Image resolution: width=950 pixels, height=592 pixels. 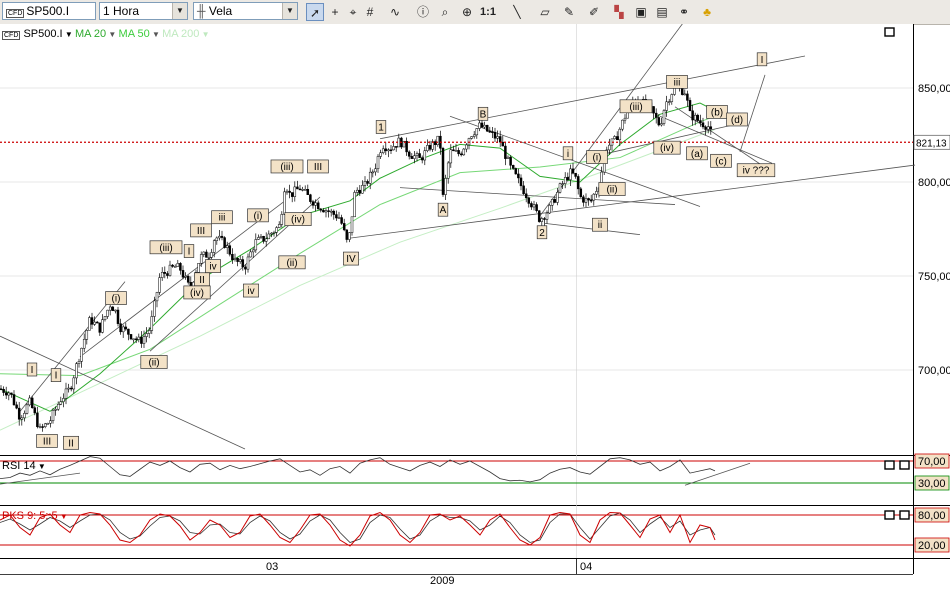 I want to click on maximize-icon, so click(x=904, y=515).